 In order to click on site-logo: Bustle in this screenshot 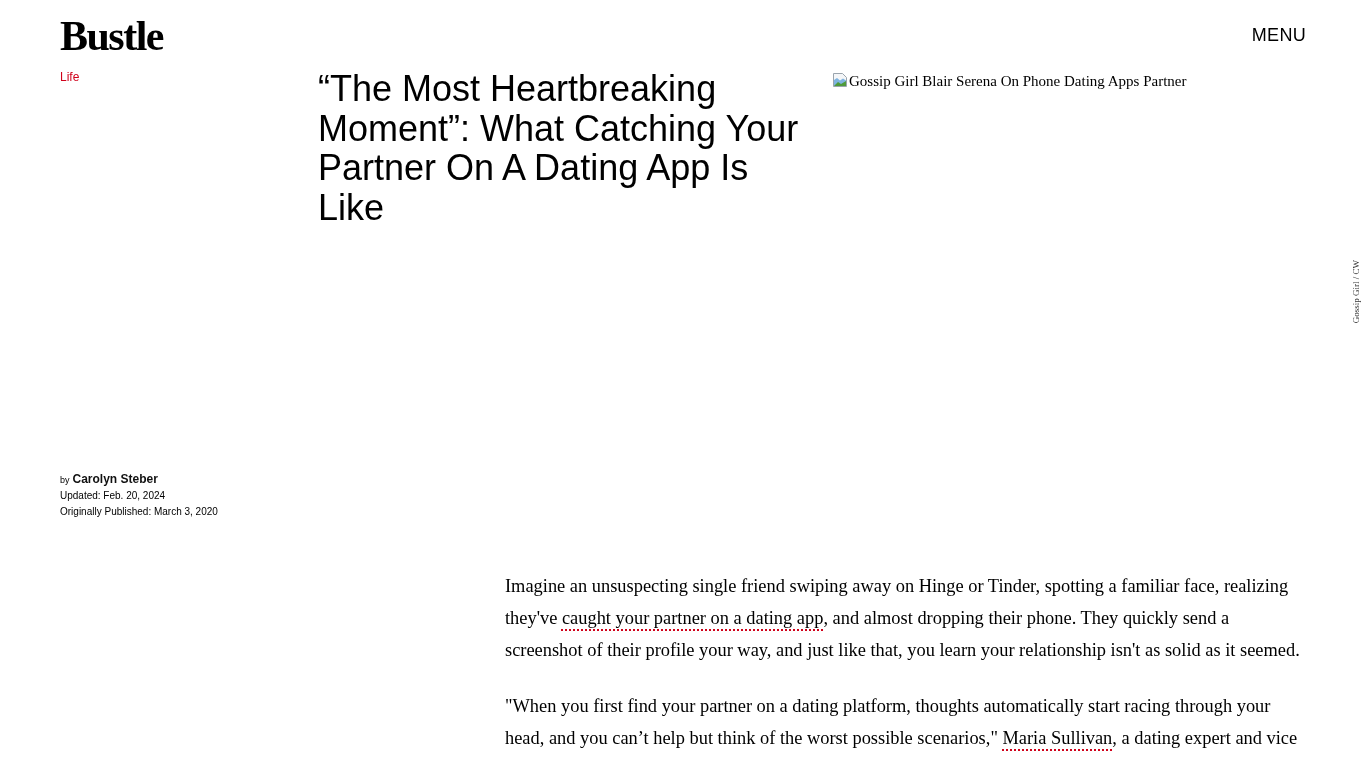, I will do `click(111, 36)`.